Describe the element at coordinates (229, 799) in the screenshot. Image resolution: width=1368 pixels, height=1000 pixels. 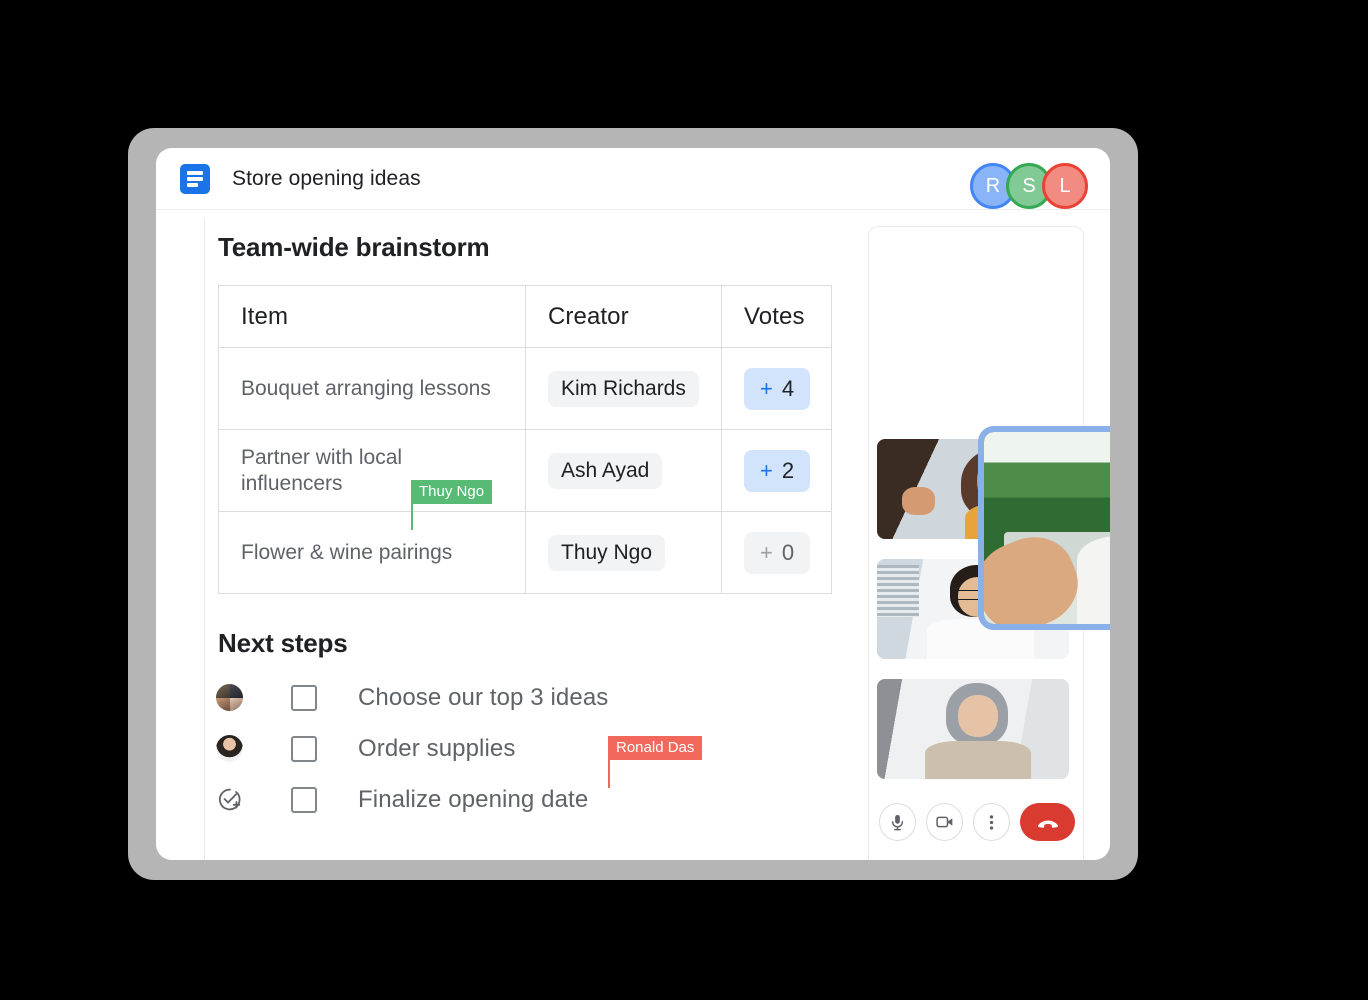
I see `assign-task-icon` at that location.